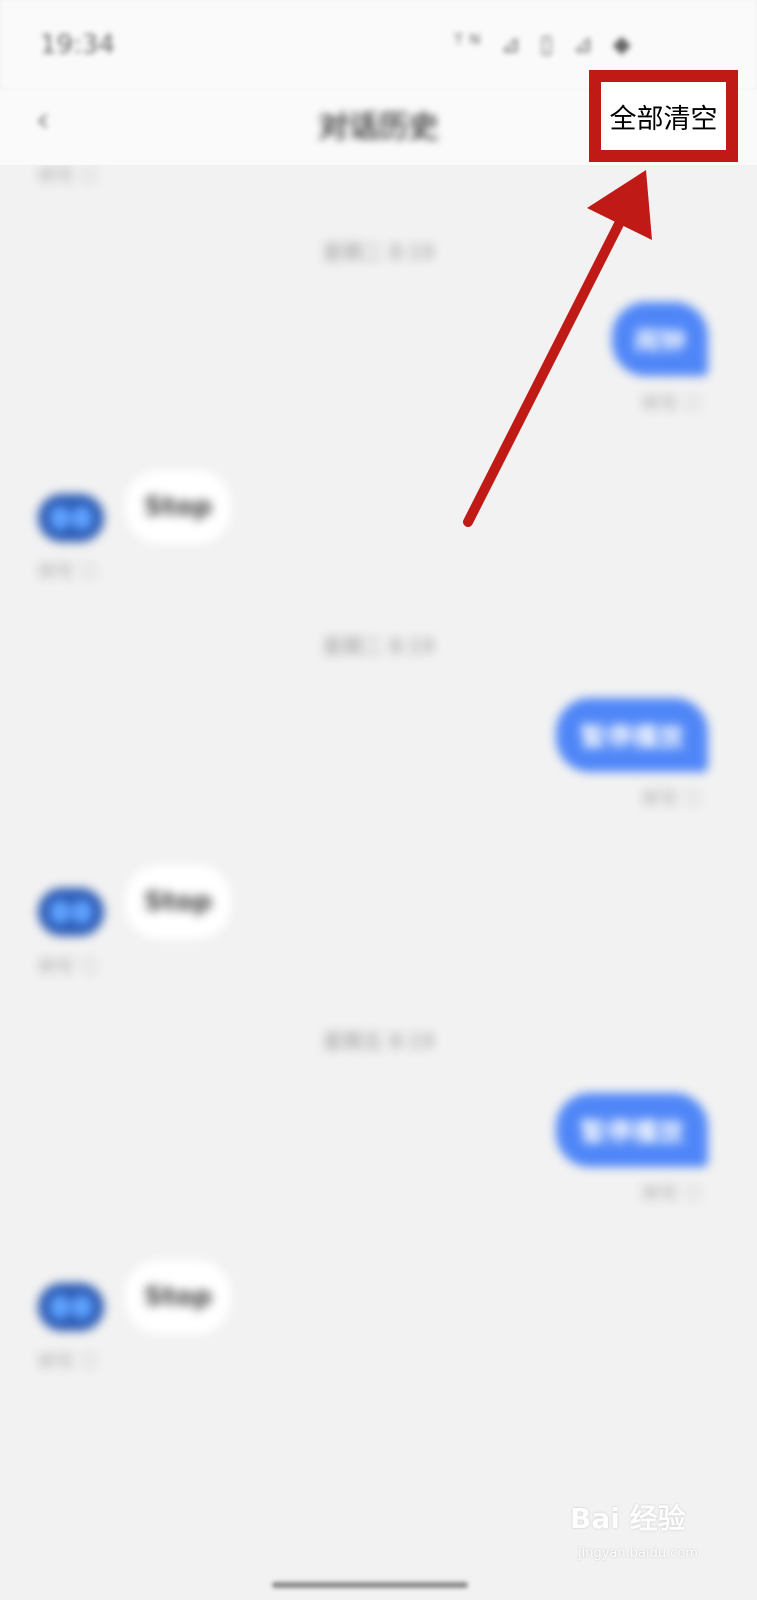  Describe the element at coordinates (628, 1518) in the screenshot. I see `watermark-logo: Bai 经验` at that location.